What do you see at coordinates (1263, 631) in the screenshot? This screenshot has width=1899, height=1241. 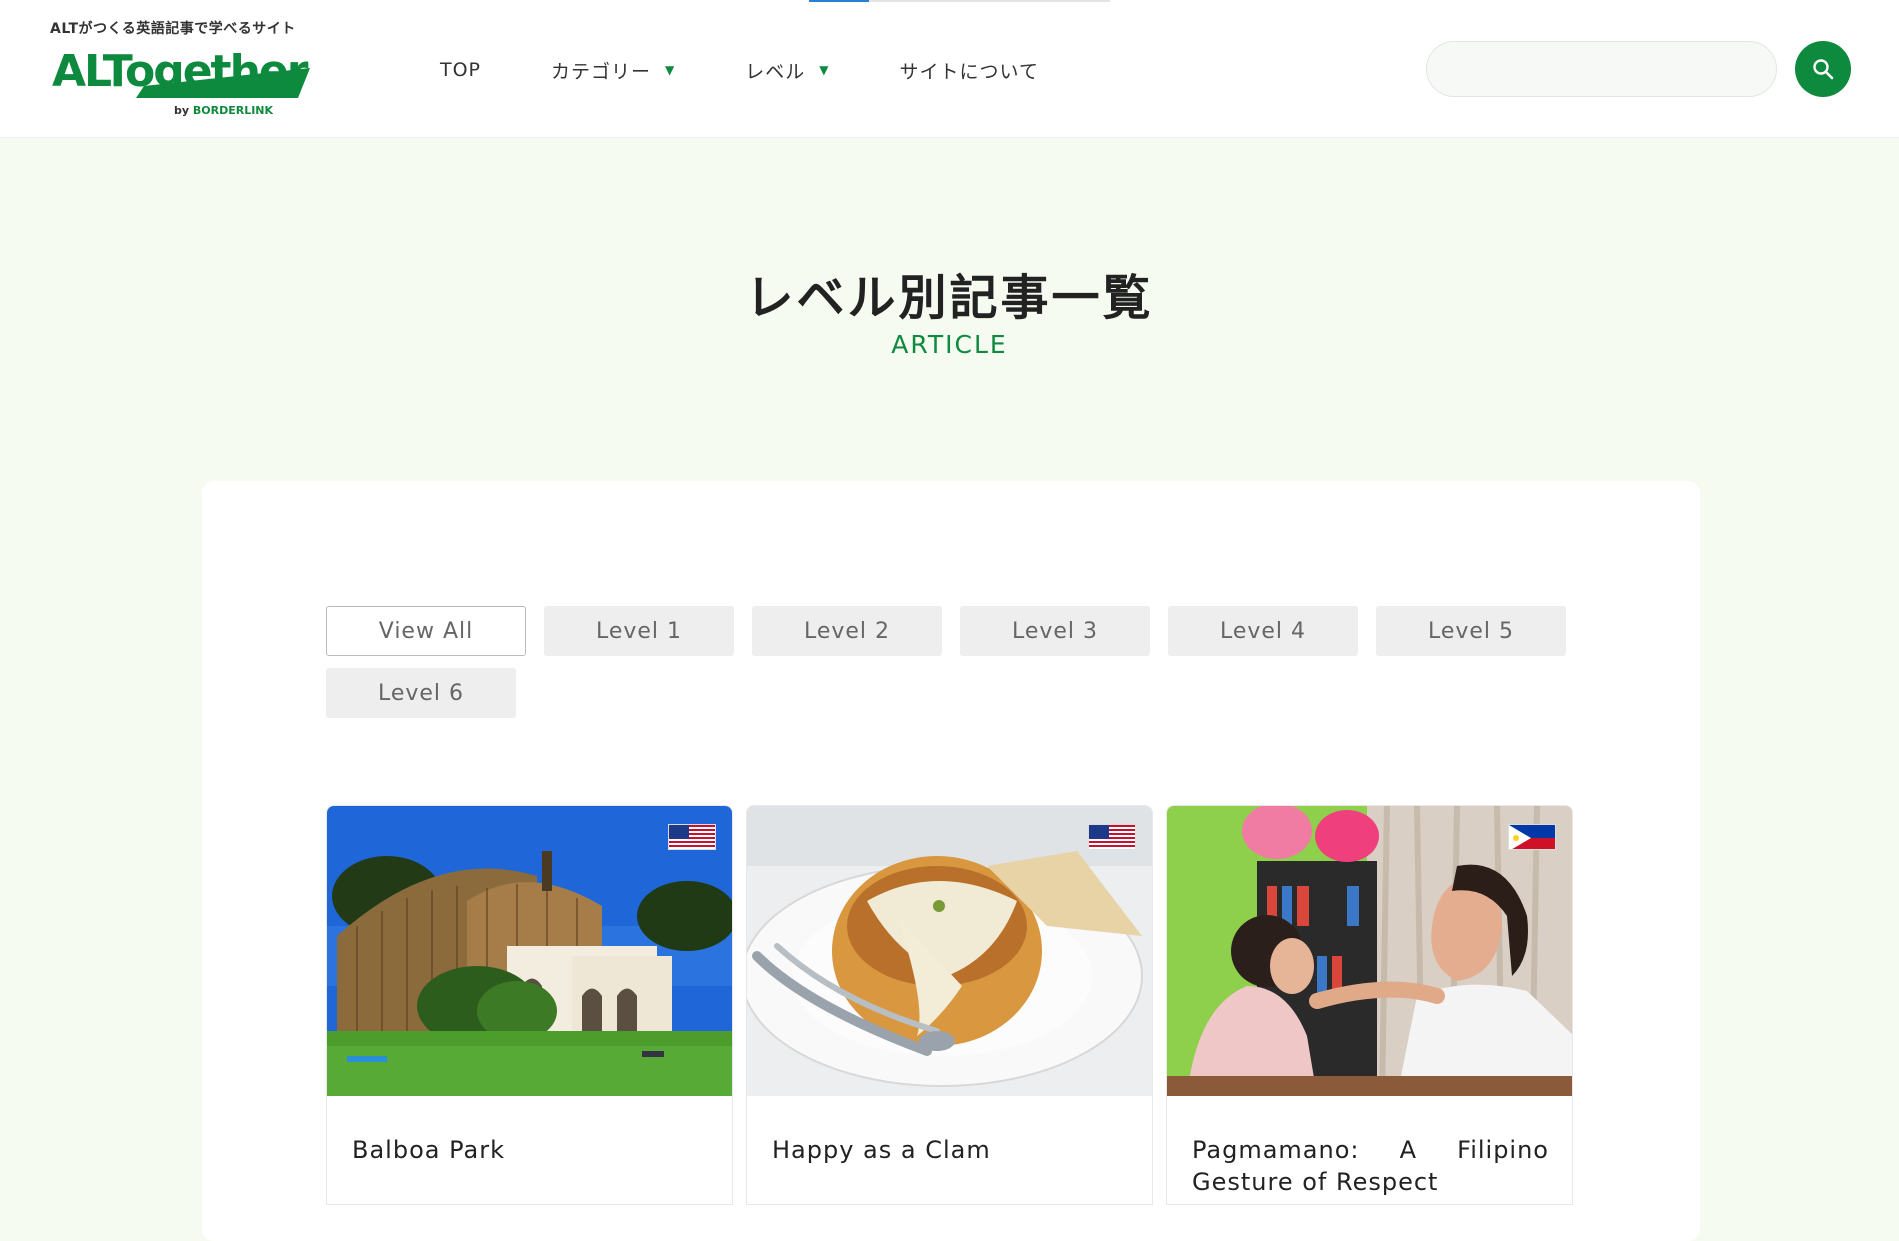 I see `filter-level-4: Level 4` at bounding box center [1263, 631].